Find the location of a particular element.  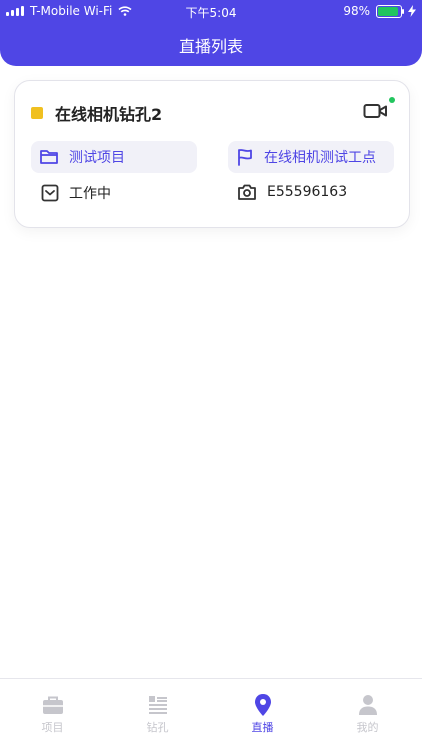

project-chip: 测试项目 is located at coordinates (114, 157).